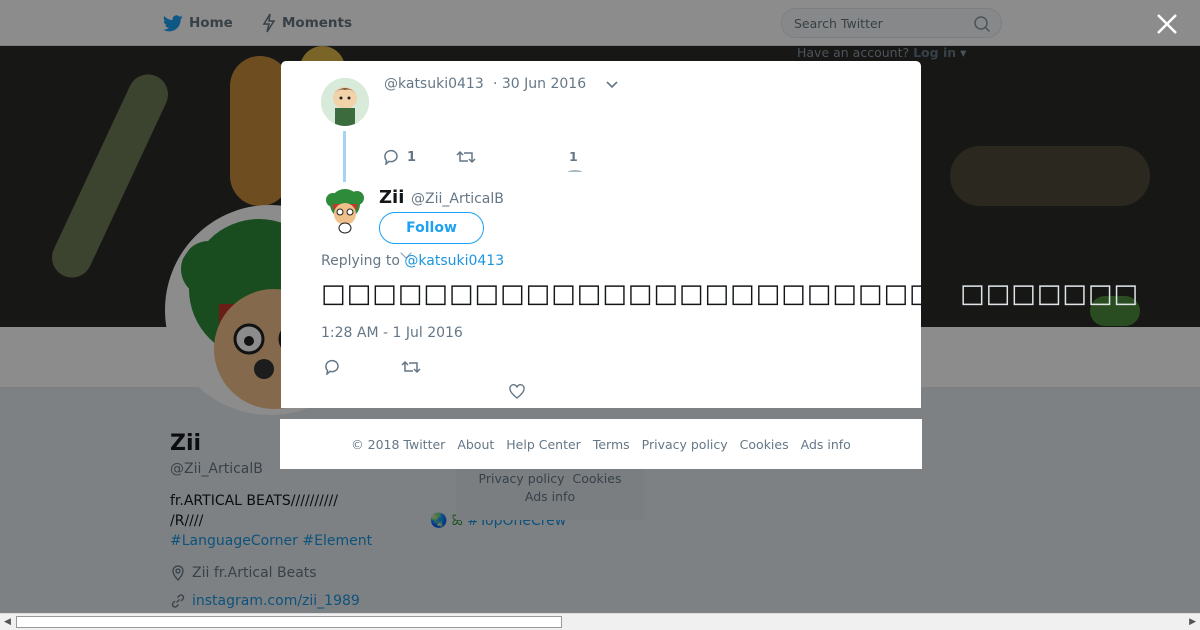 Image resolution: width=1200 pixels, height=630 pixels. Describe the element at coordinates (611, 444) in the screenshot. I see `terms-link: Terms` at that location.